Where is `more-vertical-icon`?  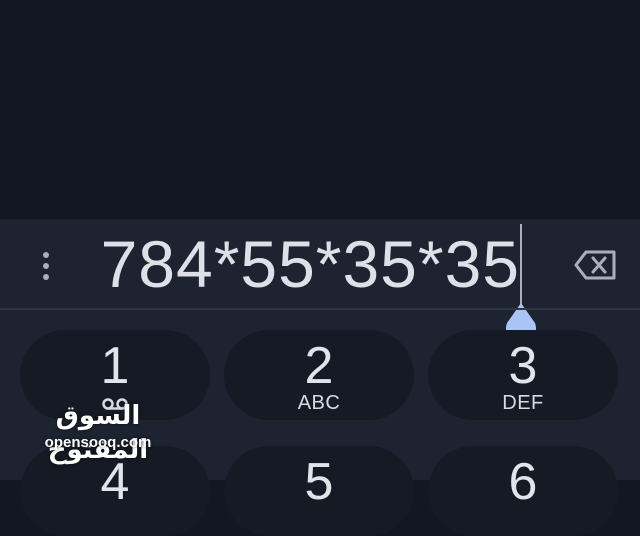
more-vertical-icon is located at coordinates (46, 255).